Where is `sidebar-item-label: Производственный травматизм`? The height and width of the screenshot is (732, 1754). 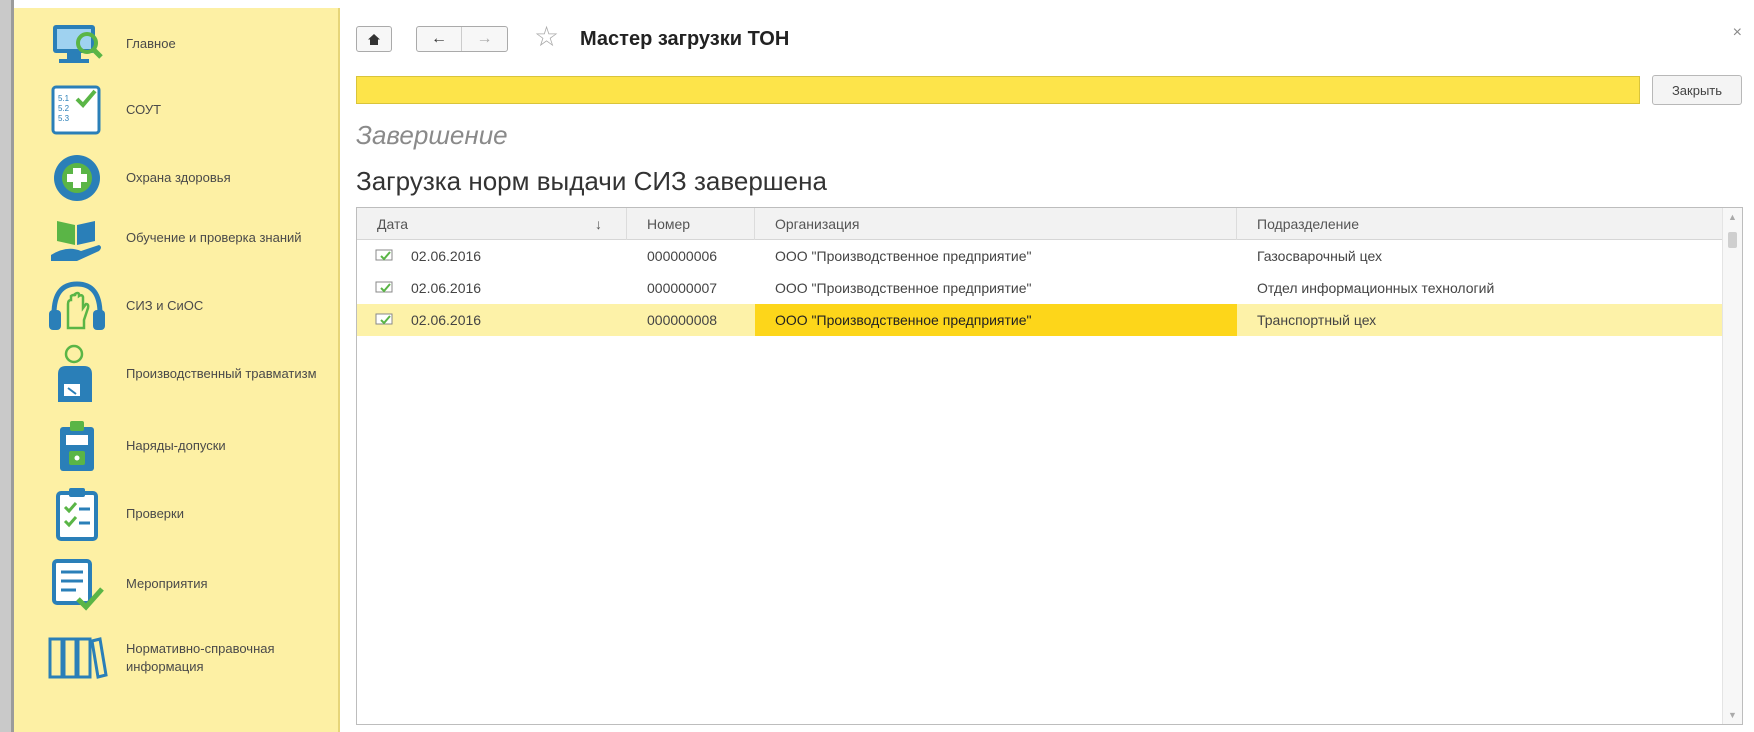 sidebar-item-label: Производственный травматизм is located at coordinates (221, 373).